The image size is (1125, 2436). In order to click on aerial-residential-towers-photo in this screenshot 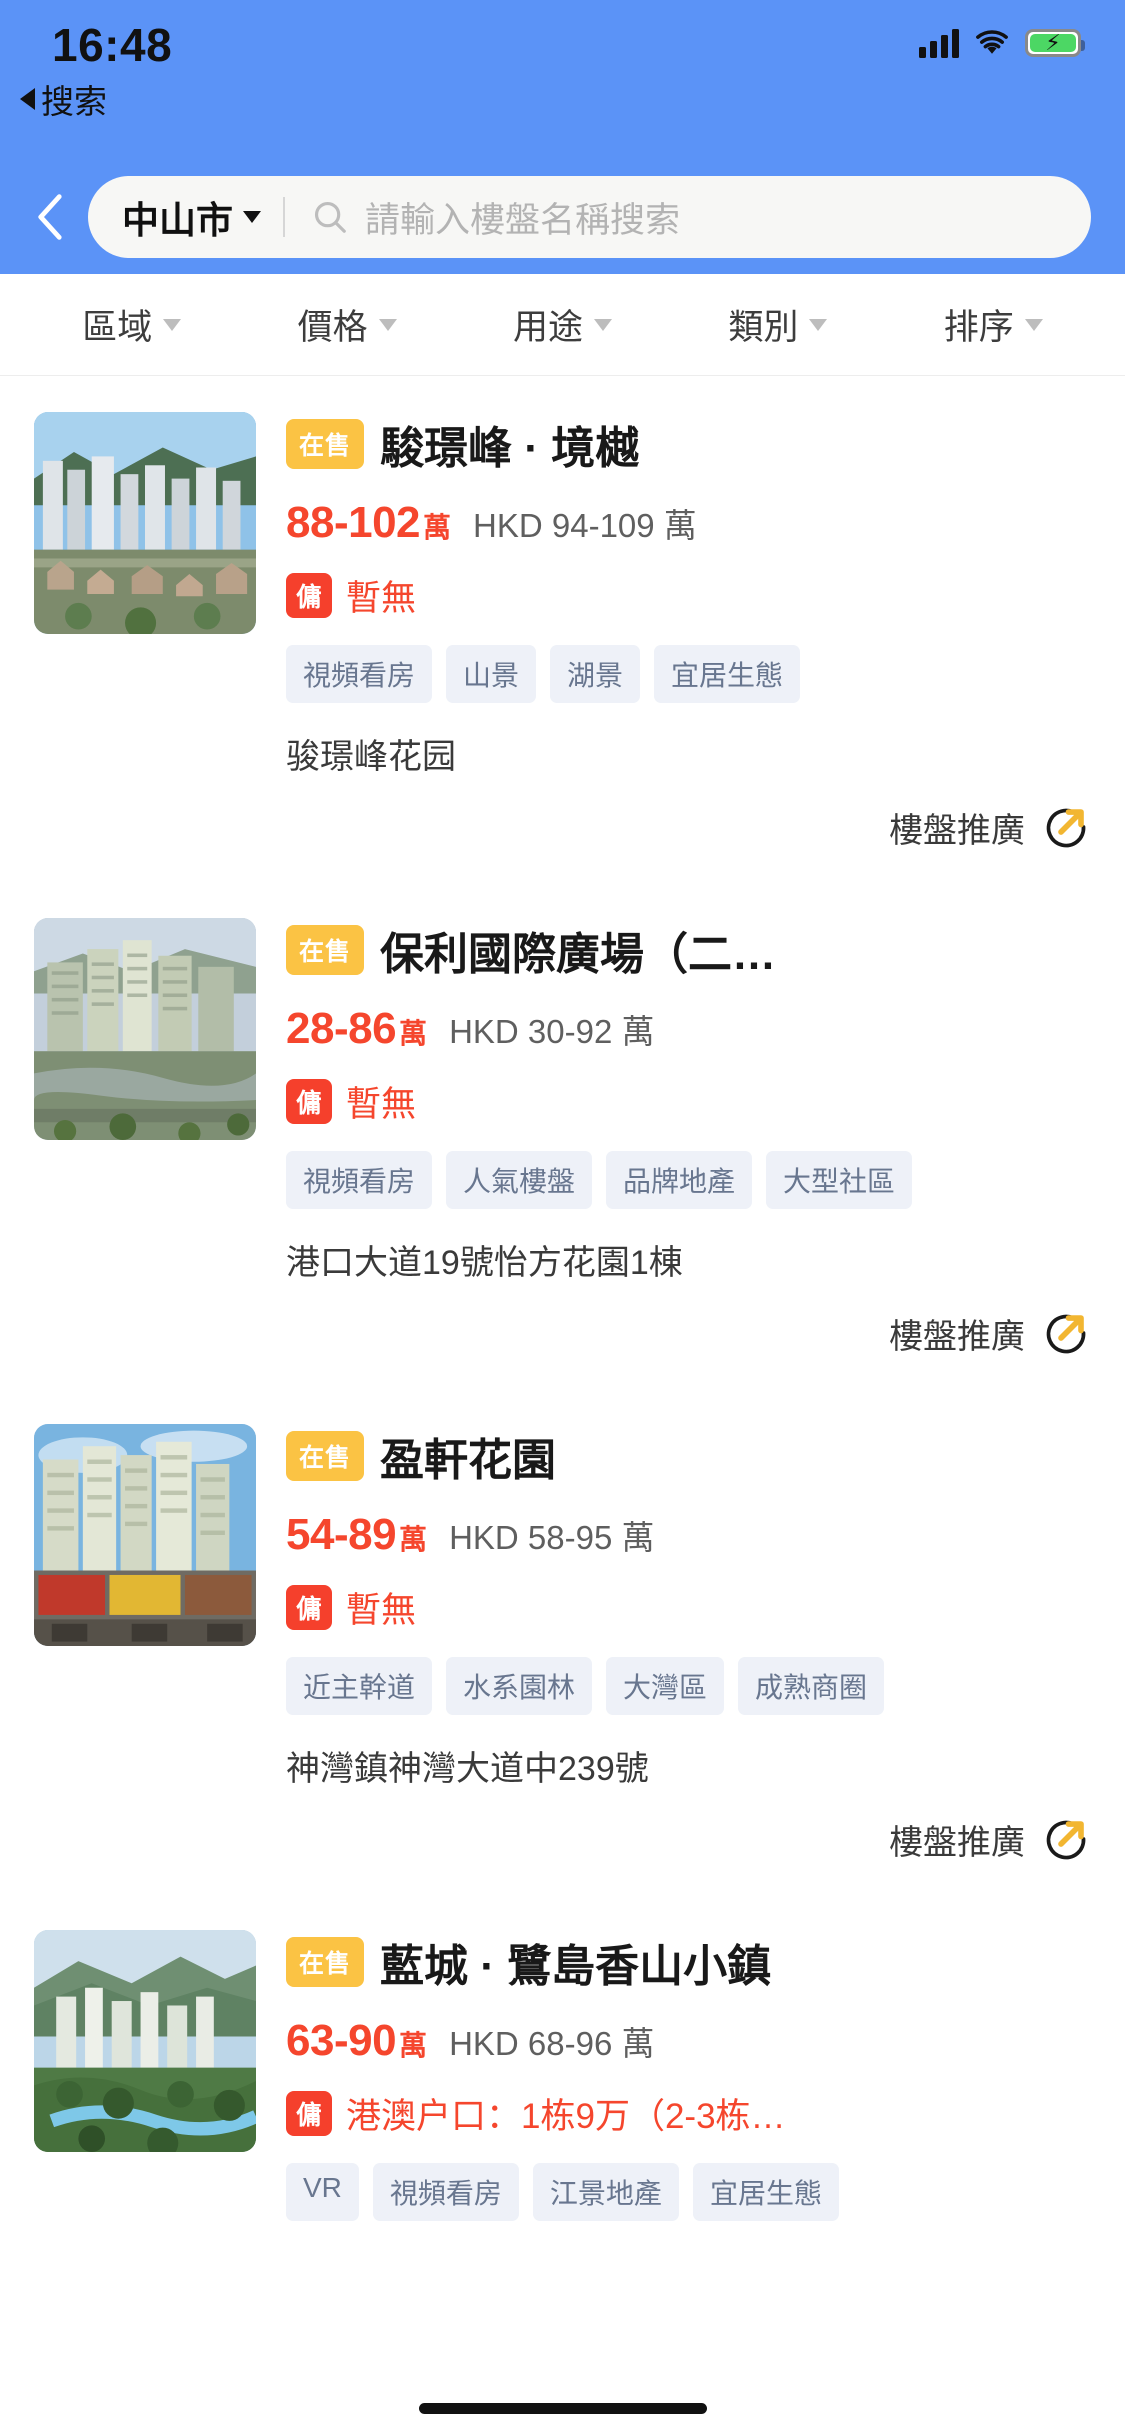, I will do `click(145, 523)`.